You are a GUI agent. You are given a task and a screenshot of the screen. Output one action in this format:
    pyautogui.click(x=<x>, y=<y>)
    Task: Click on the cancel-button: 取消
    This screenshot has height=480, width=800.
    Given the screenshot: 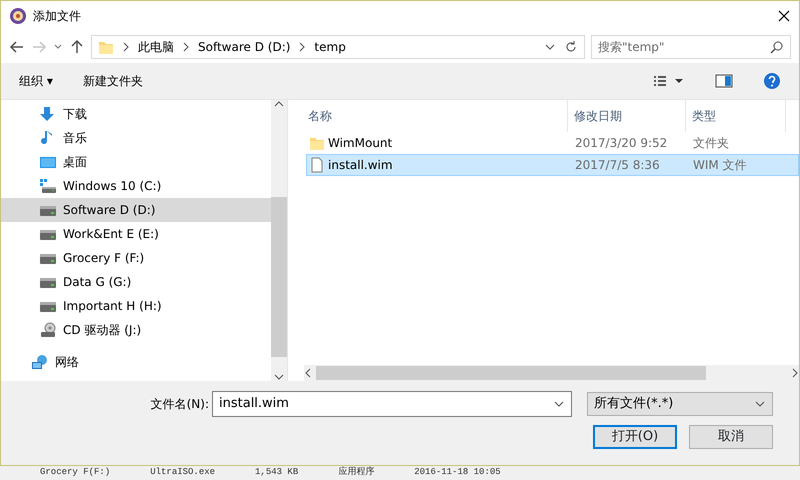 What is the action you would take?
    pyautogui.click(x=731, y=437)
    